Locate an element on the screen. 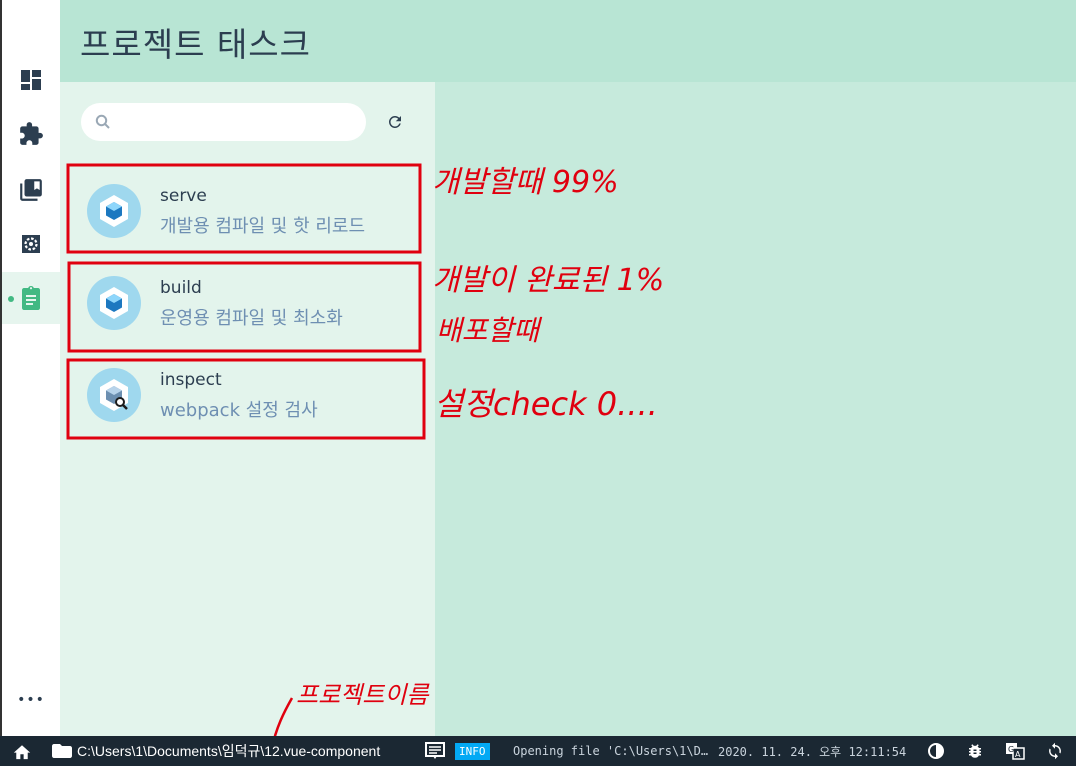 The height and width of the screenshot is (766, 1076). log-timestamp: 2020. 11. 24. 오후 12:11:54 is located at coordinates (812, 751).